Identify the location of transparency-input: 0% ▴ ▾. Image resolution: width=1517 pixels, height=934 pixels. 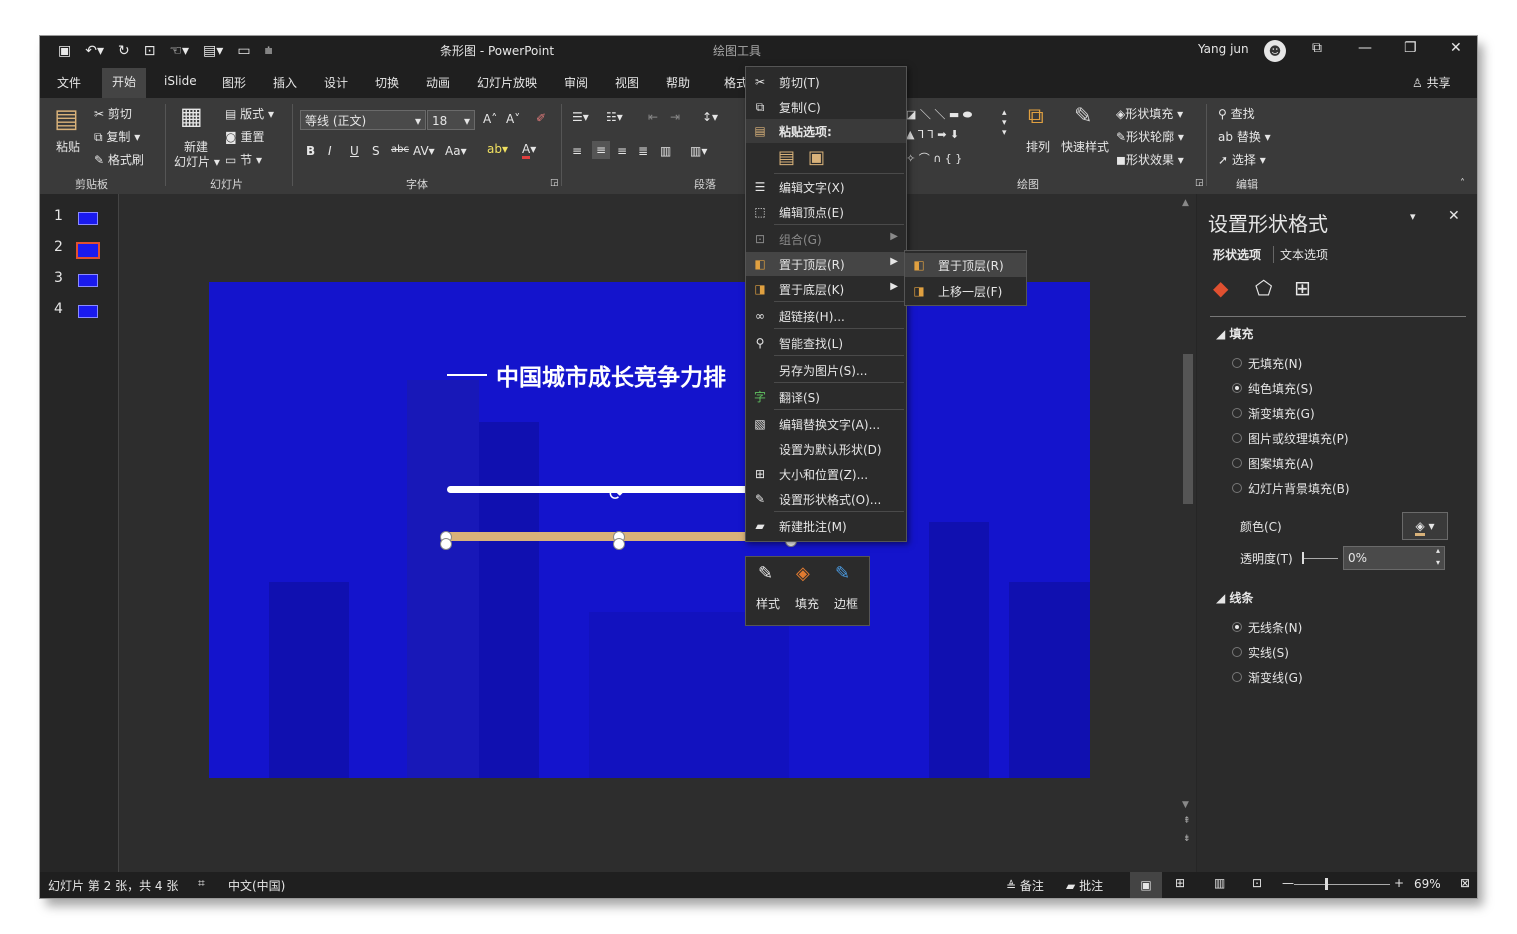
(1394, 558).